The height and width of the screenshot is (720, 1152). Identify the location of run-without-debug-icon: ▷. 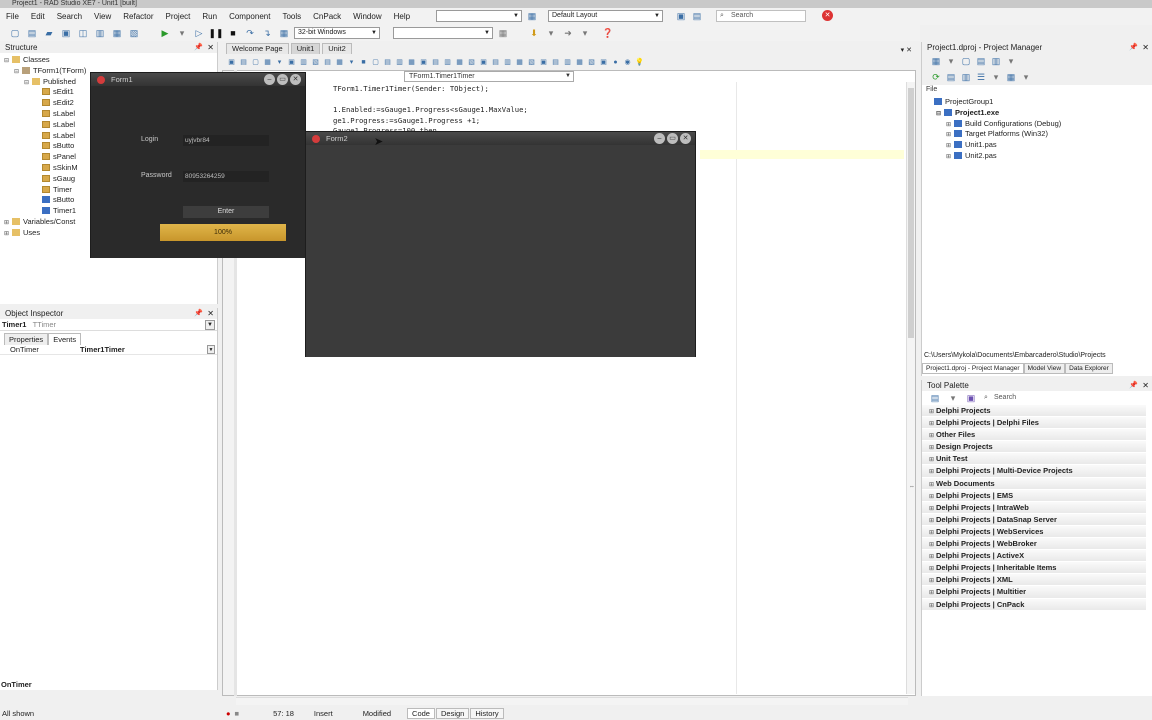
(199, 33).